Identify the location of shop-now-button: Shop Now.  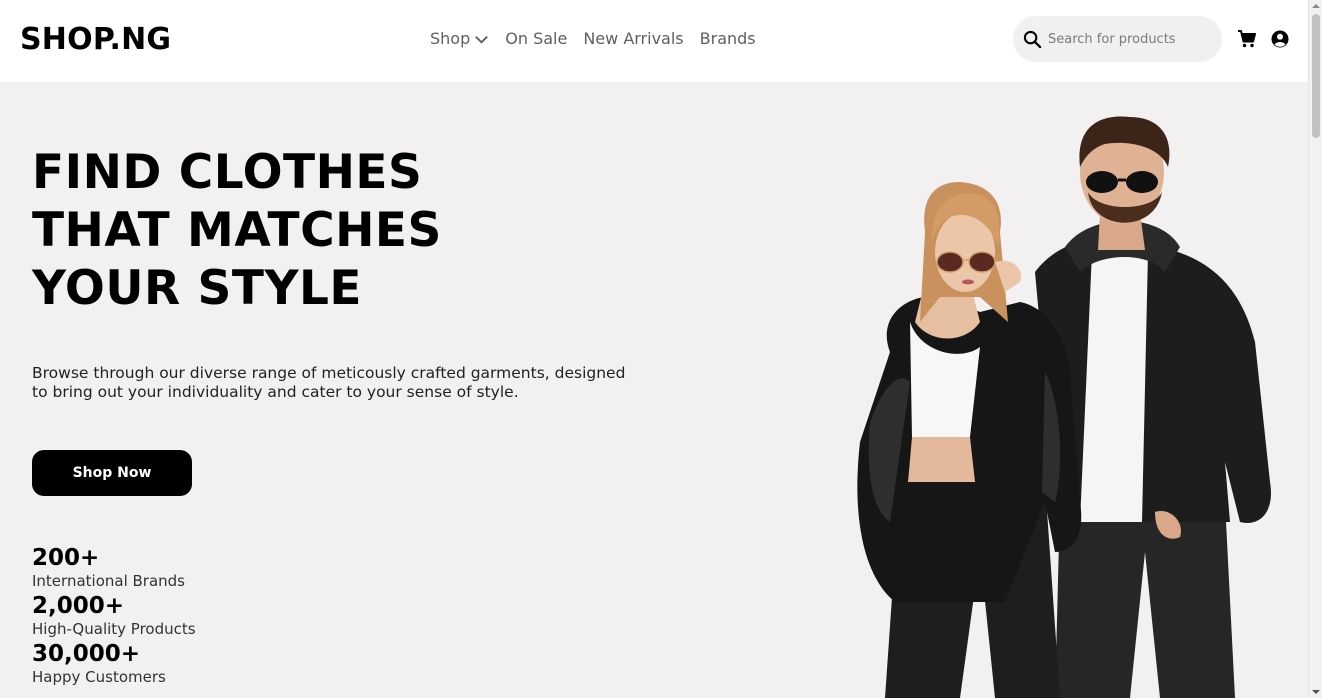
(112, 473).